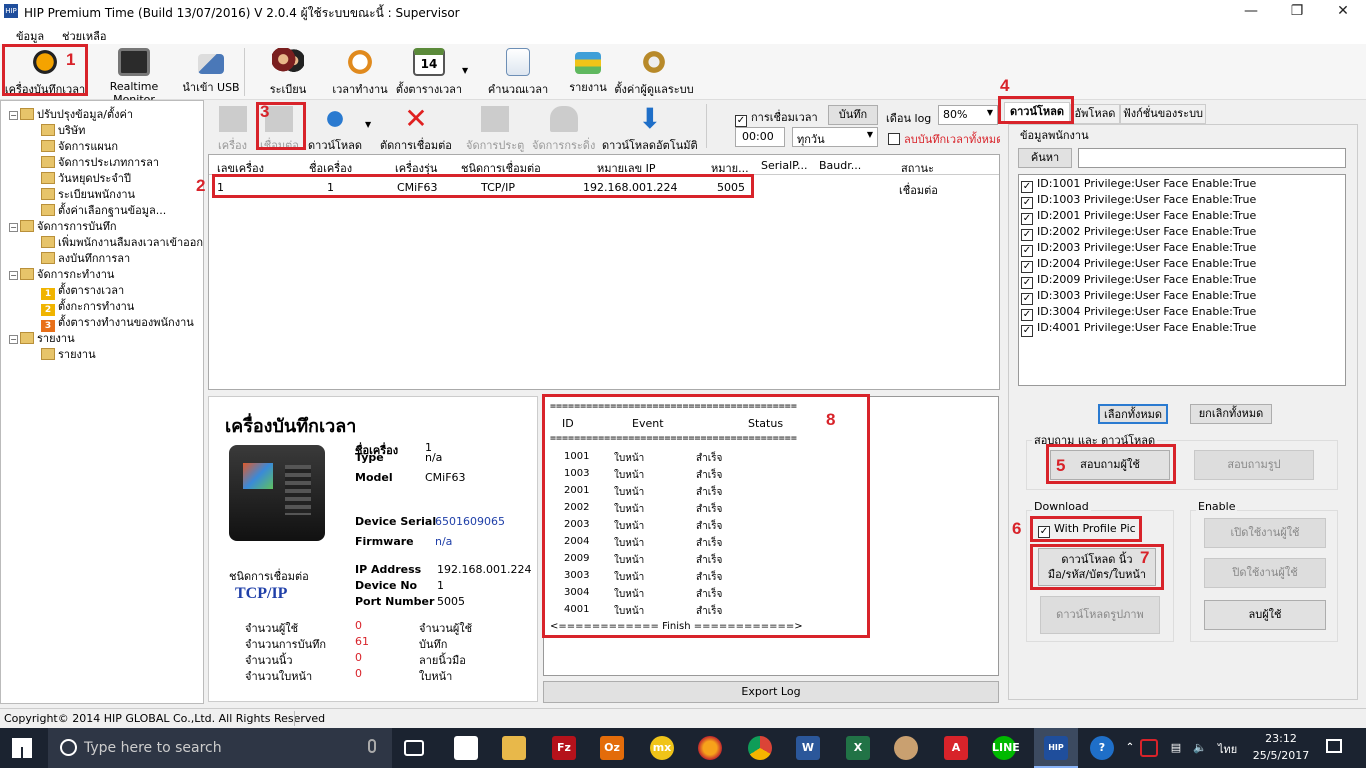 The image size is (1366, 768). I want to click on tab-system-functions: ฟังก์ชั่นของระบบ, so click(1163, 114).